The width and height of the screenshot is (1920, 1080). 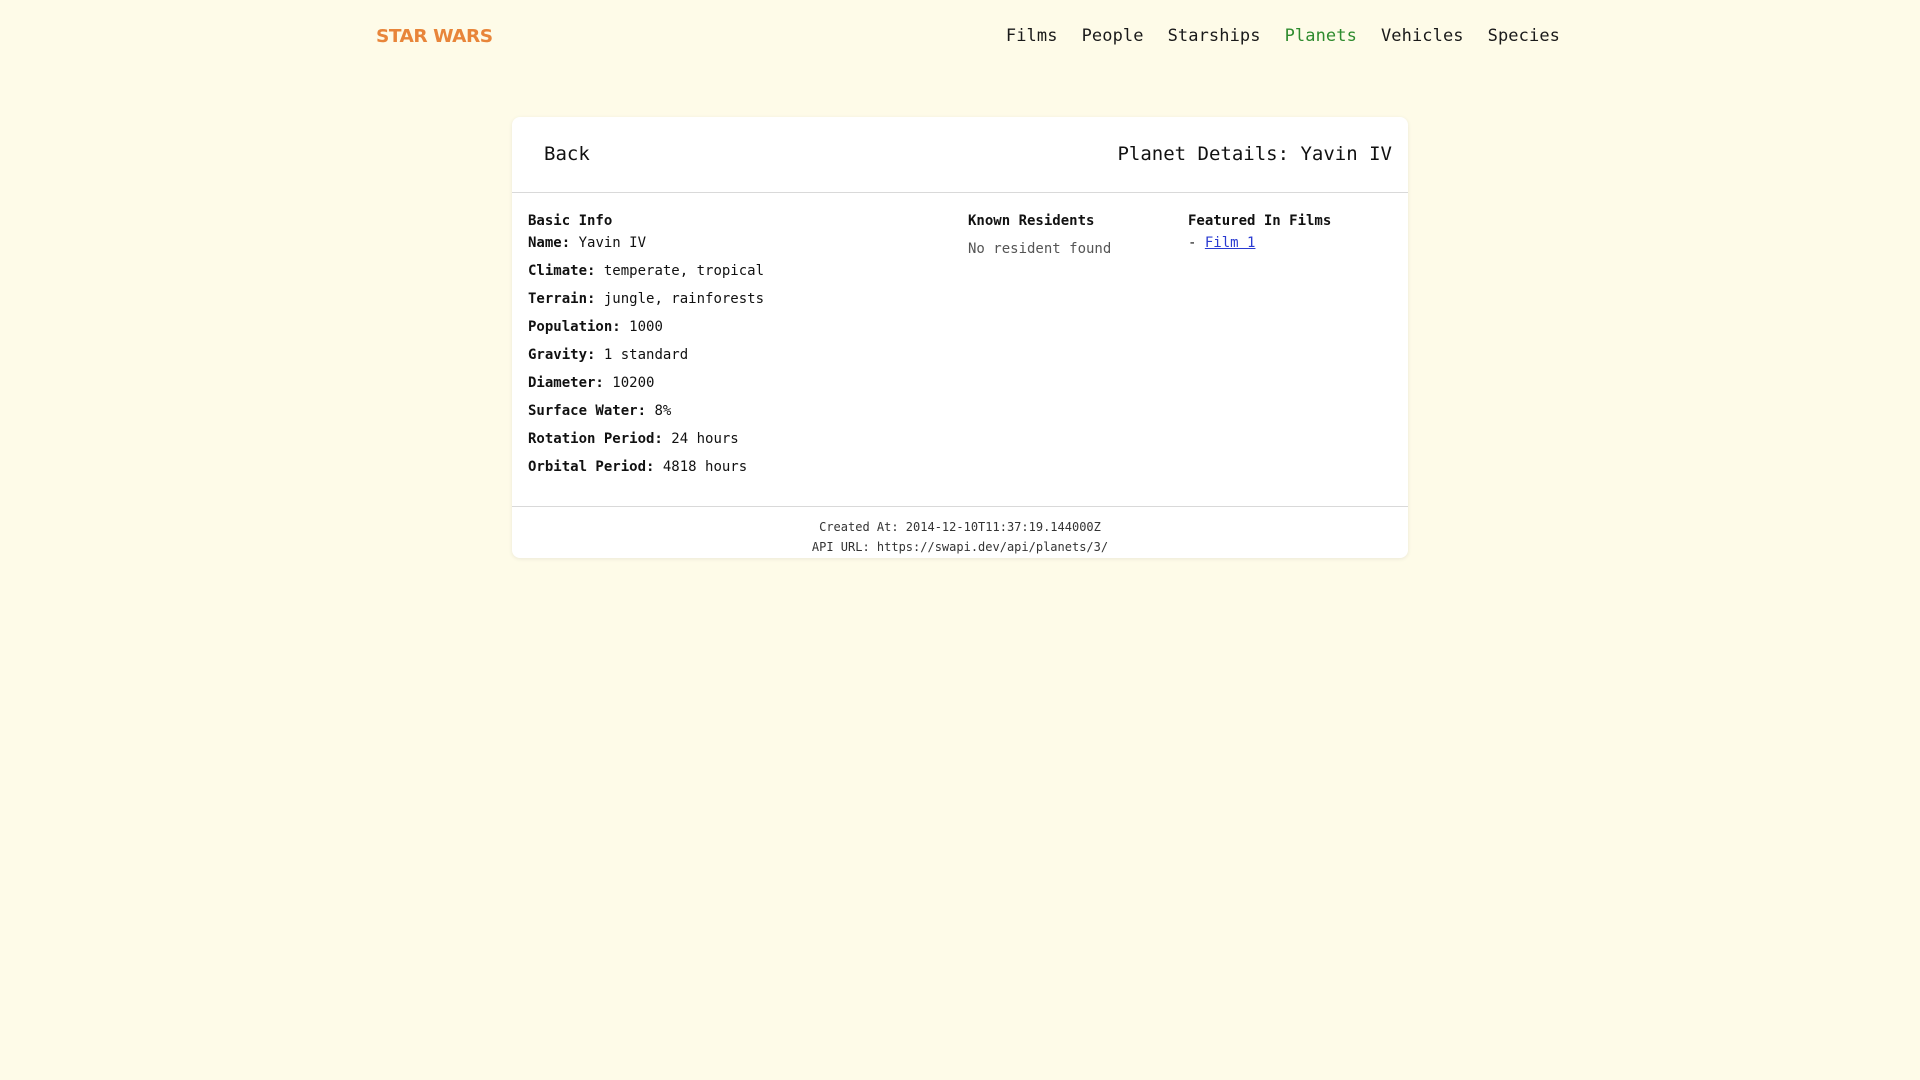 What do you see at coordinates (1260, 221) in the screenshot?
I see `featured-films-heading: Featured In Films` at bounding box center [1260, 221].